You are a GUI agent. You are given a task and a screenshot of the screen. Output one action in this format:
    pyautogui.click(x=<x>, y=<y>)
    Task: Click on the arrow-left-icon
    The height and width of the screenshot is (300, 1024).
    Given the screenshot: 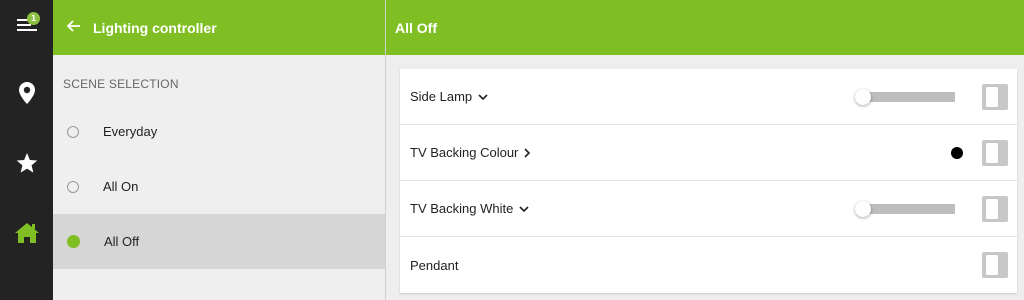 What is the action you would take?
    pyautogui.click(x=73, y=28)
    